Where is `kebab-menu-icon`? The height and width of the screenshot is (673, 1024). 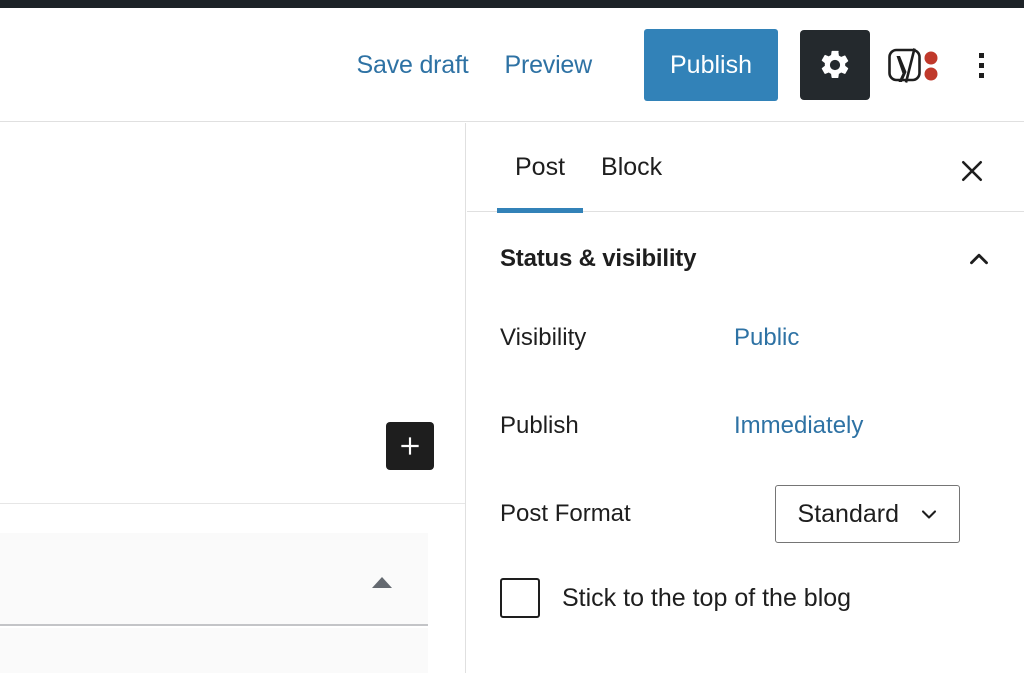
kebab-menu-icon is located at coordinates (981, 65).